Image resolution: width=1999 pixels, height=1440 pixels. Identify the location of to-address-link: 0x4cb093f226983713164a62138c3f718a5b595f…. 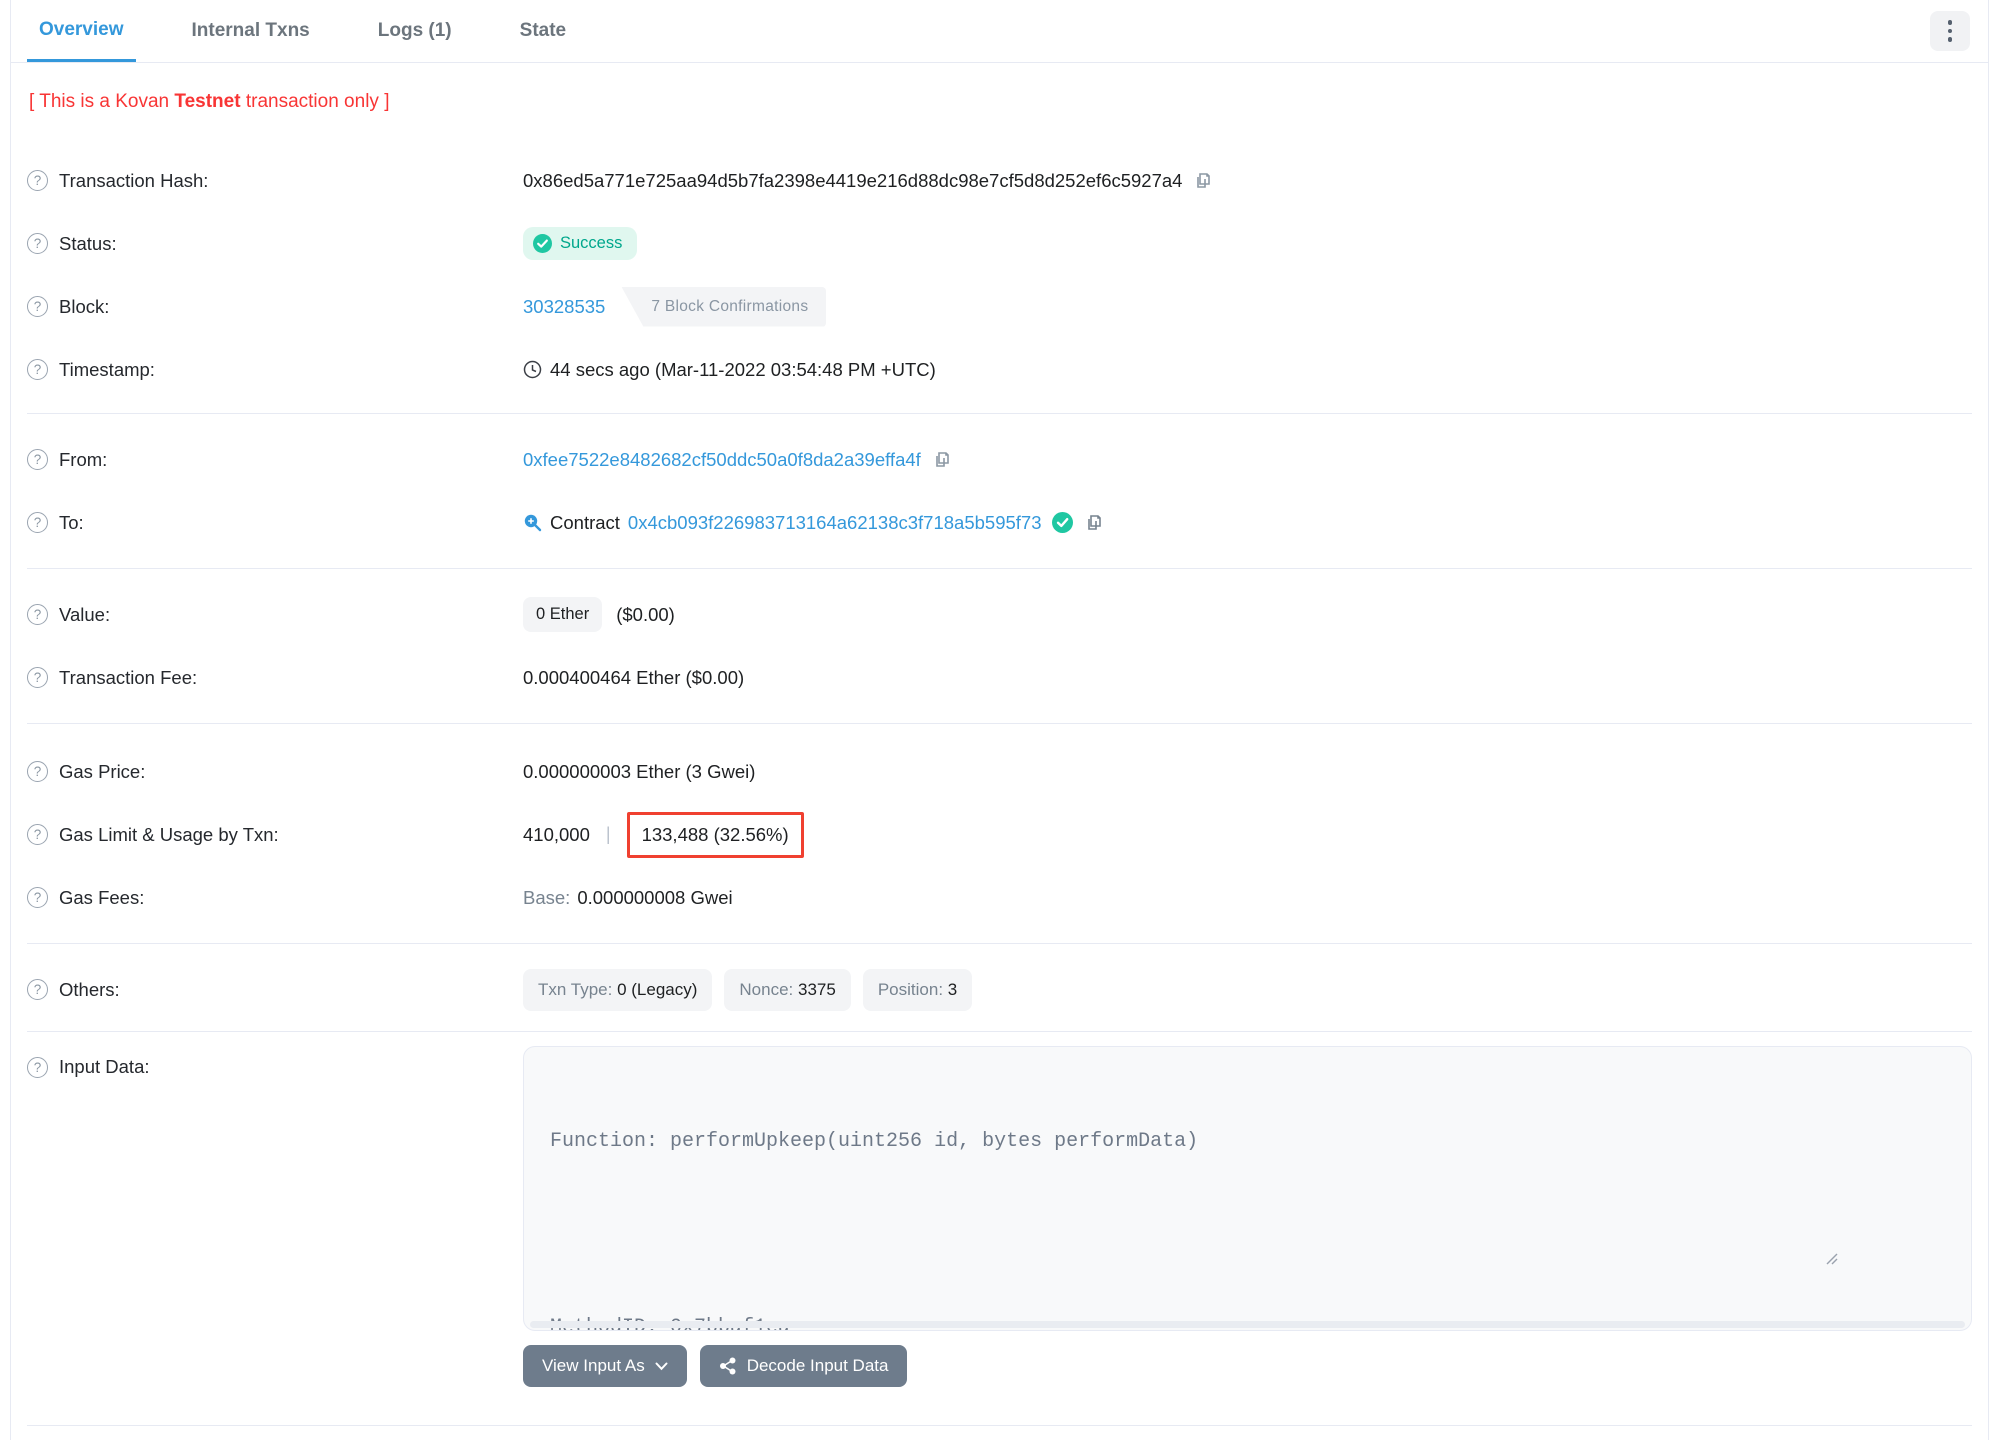
(835, 523).